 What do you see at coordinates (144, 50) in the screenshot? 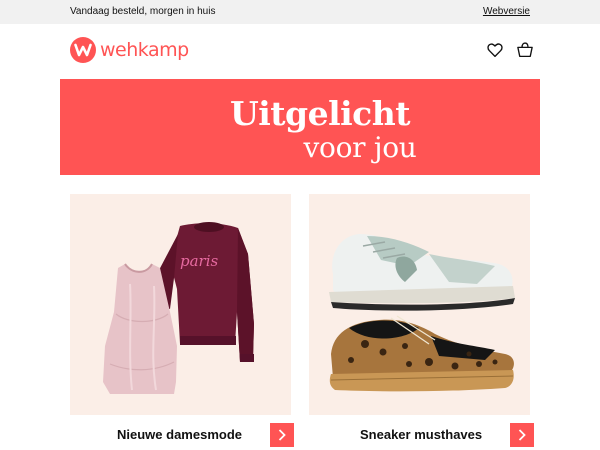
I see `logo-wordmark: wehkamp` at bounding box center [144, 50].